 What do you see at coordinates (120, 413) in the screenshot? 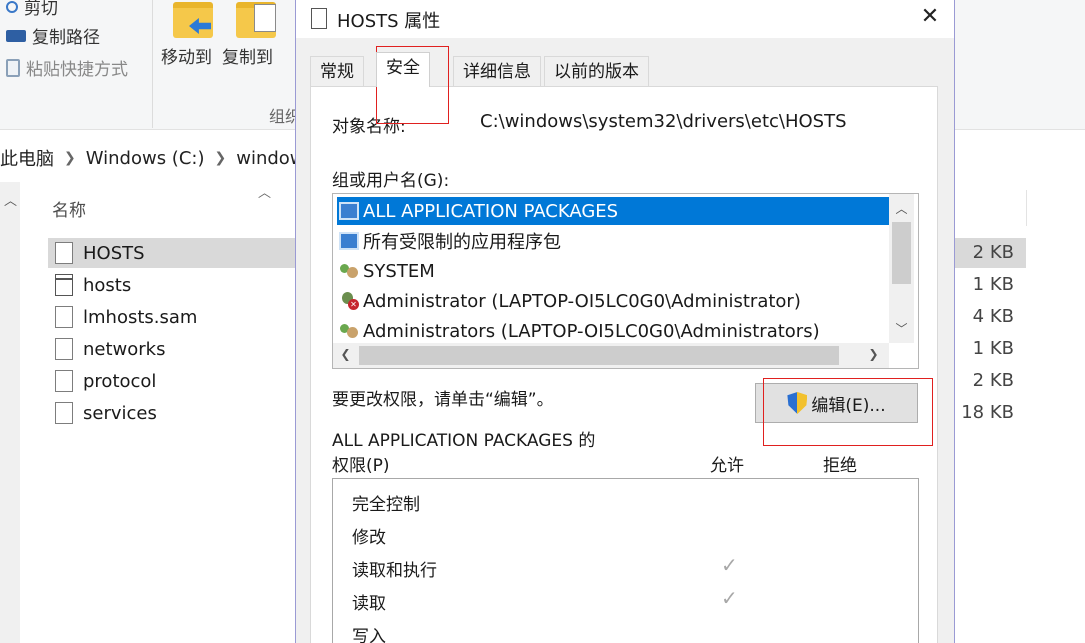
I see `file-name: services` at bounding box center [120, 413].